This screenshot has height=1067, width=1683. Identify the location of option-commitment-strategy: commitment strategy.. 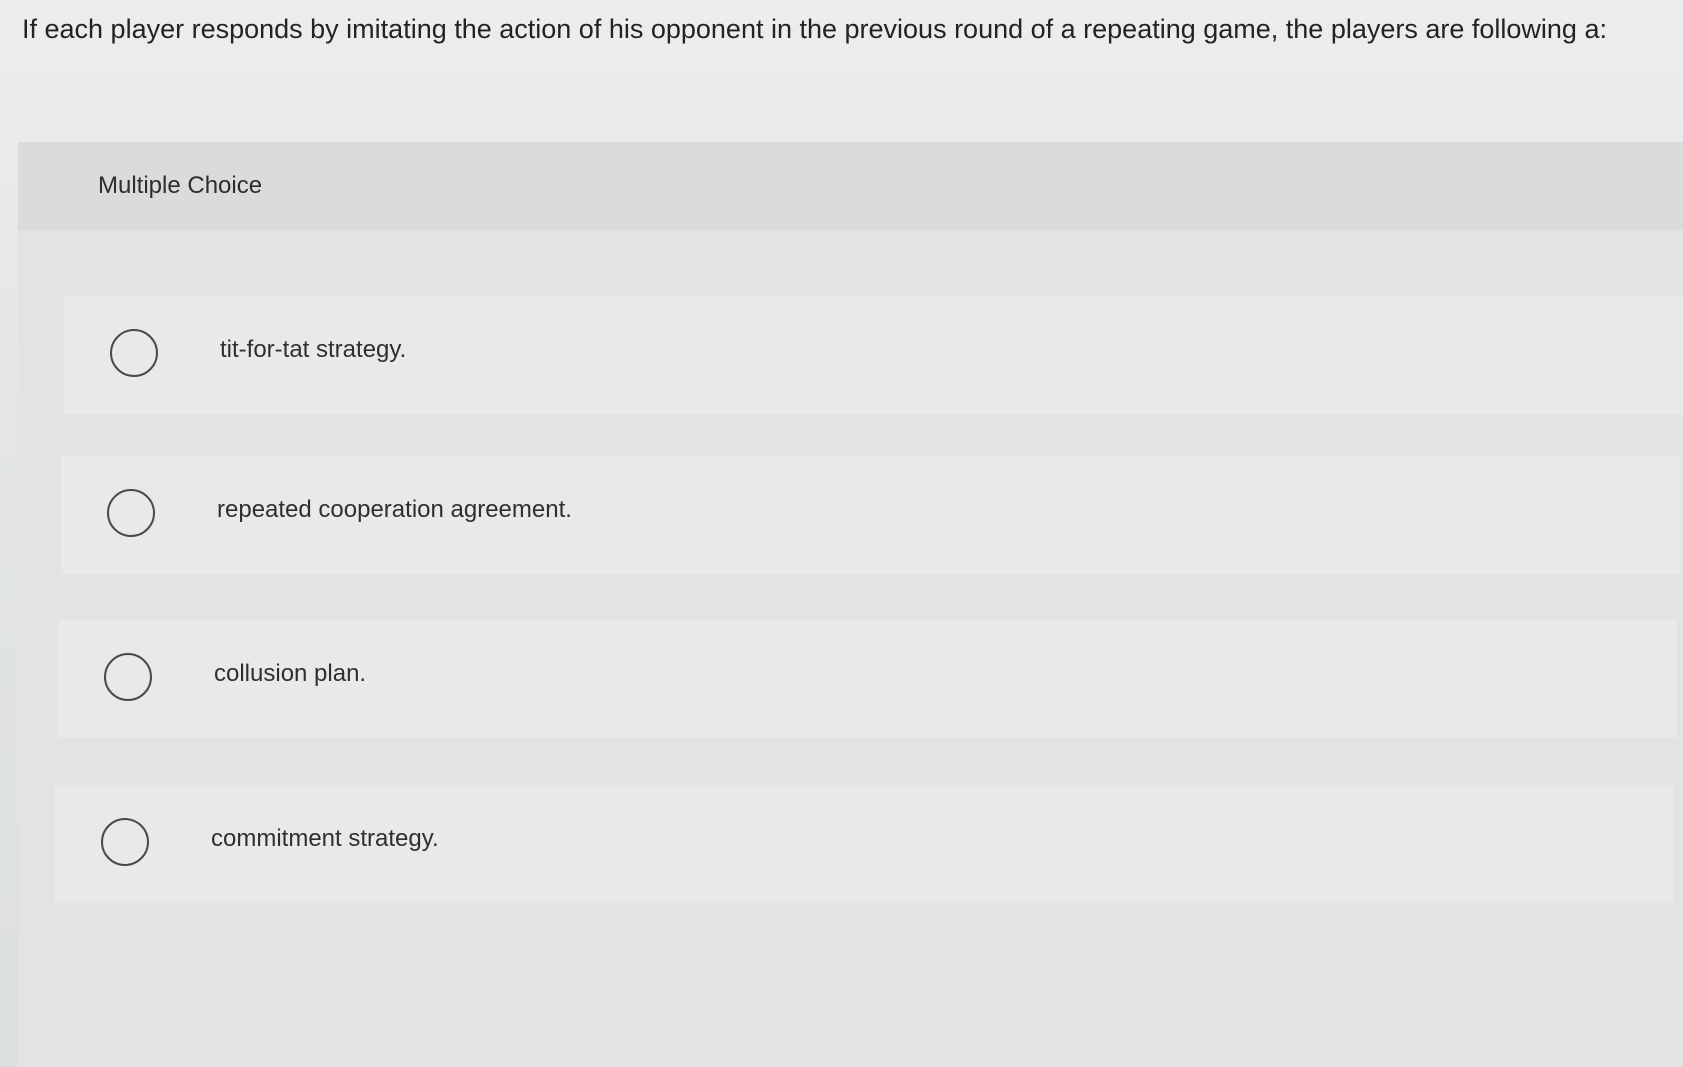
(864, 844).